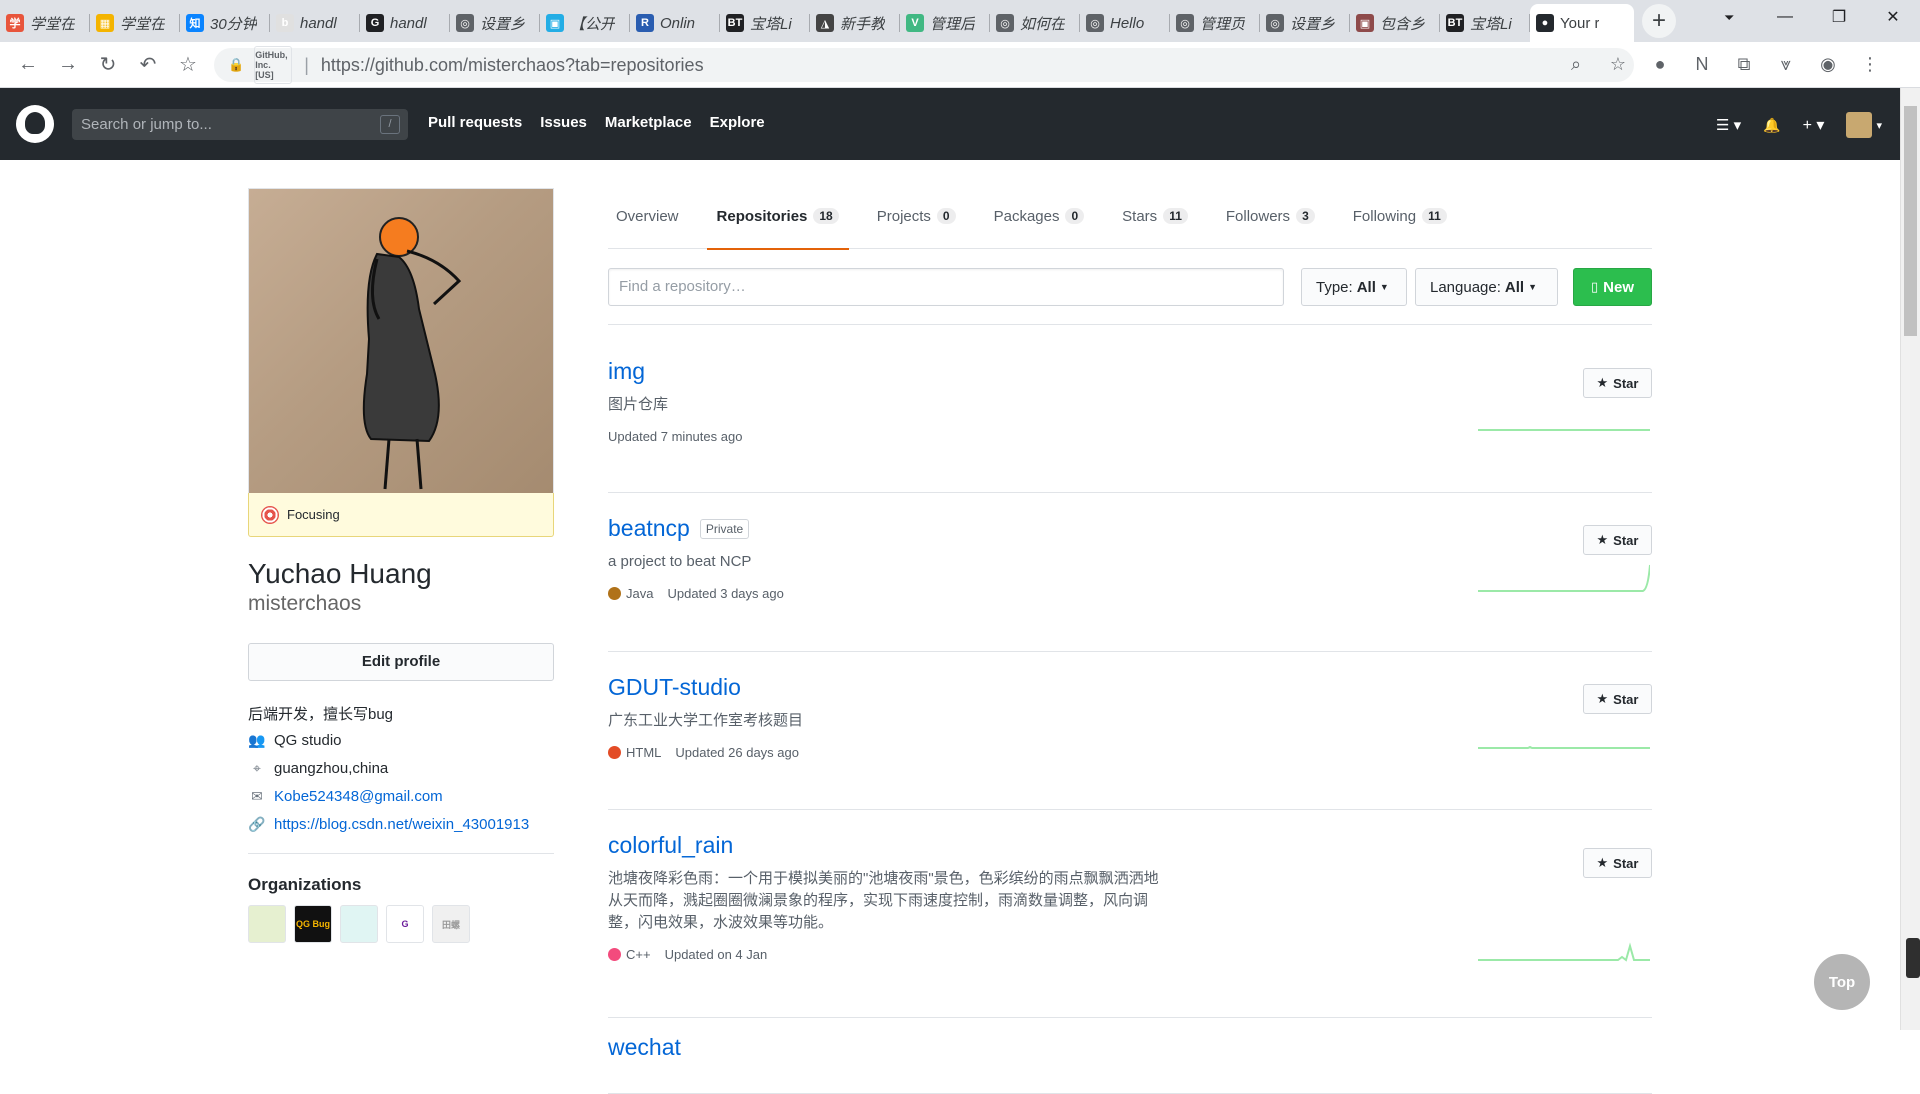 The height and width of the screenshot is (1094, 1920). Describe the element at coordinates (1486, 287) in the screenshot. I see `language-filter-dropdown: Language: All ▼` at that location.